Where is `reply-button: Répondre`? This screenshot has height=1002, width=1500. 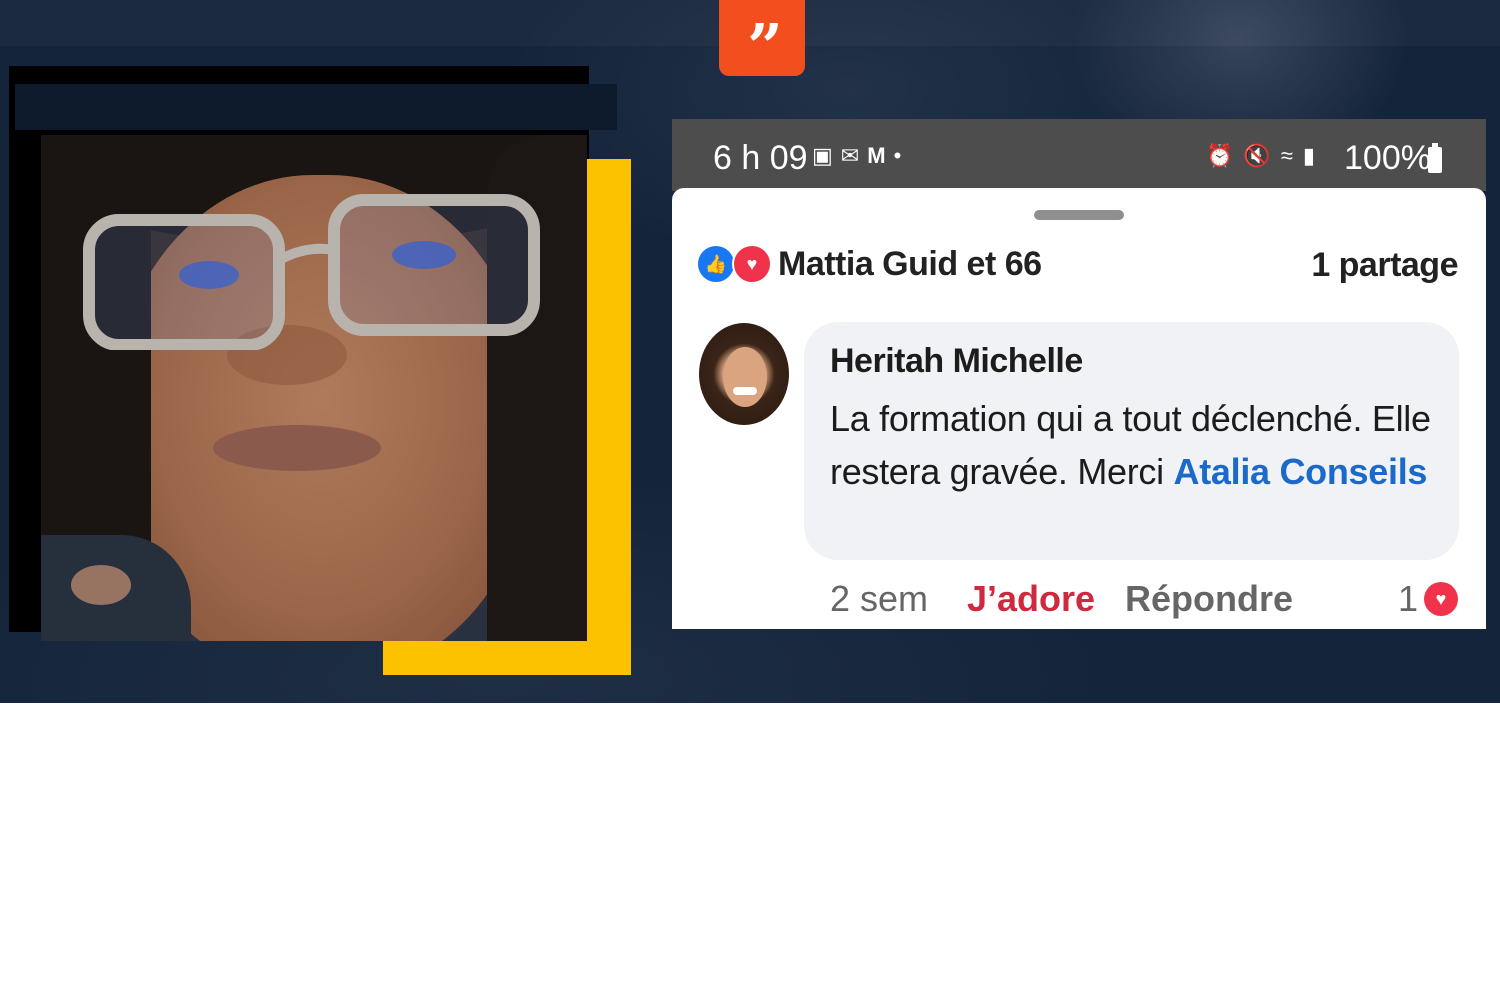
reply-button: Répondre is located at coordinates (1209, 599).